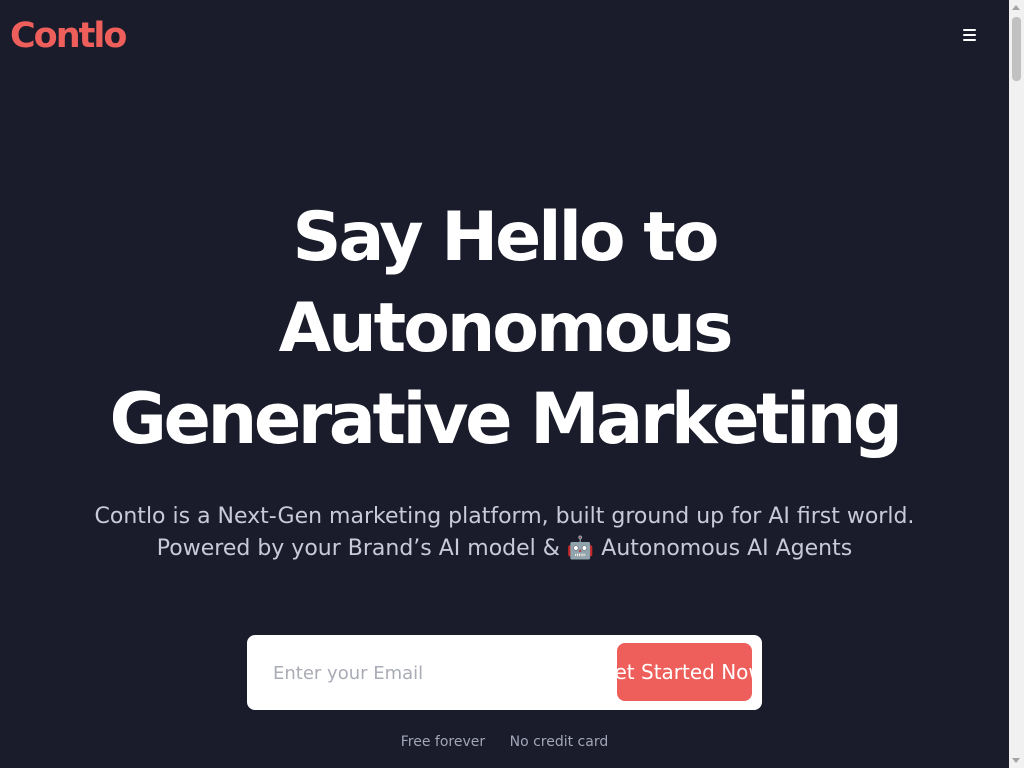 Image resolution: width=1024 pixels, height=768 pixels. What do you see at coordinates (504, 742) in the screenshot?
I see `signup-notes: Free forever No credit card` at bounding box center [504, 742].